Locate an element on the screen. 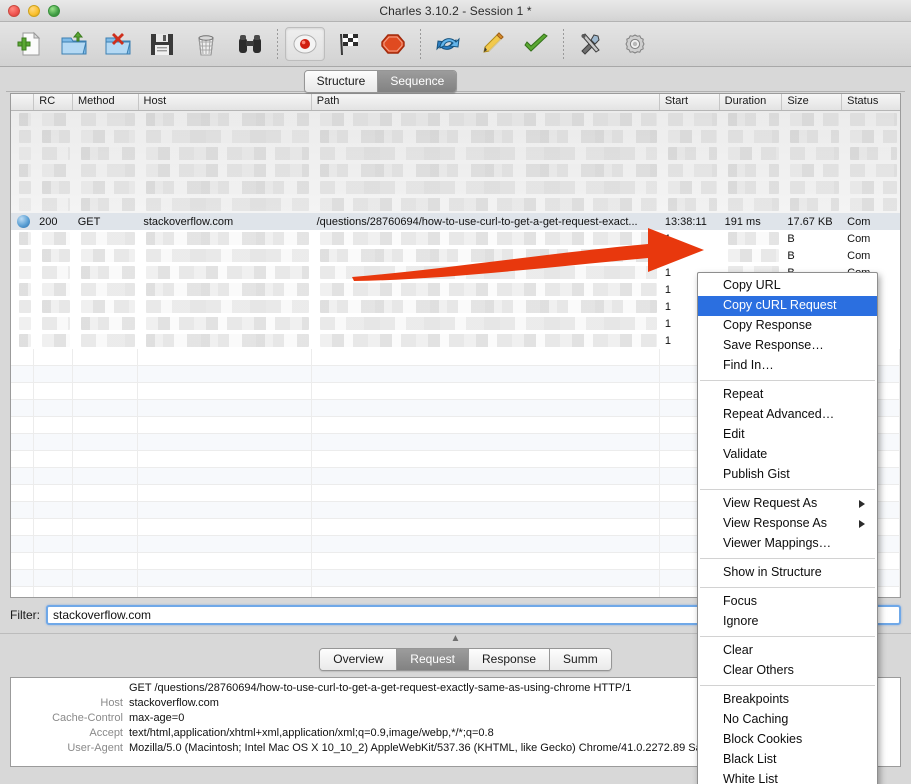 This screenshot has height=784, width=911. column-header-host: Host is located at coordinates (225, 102).